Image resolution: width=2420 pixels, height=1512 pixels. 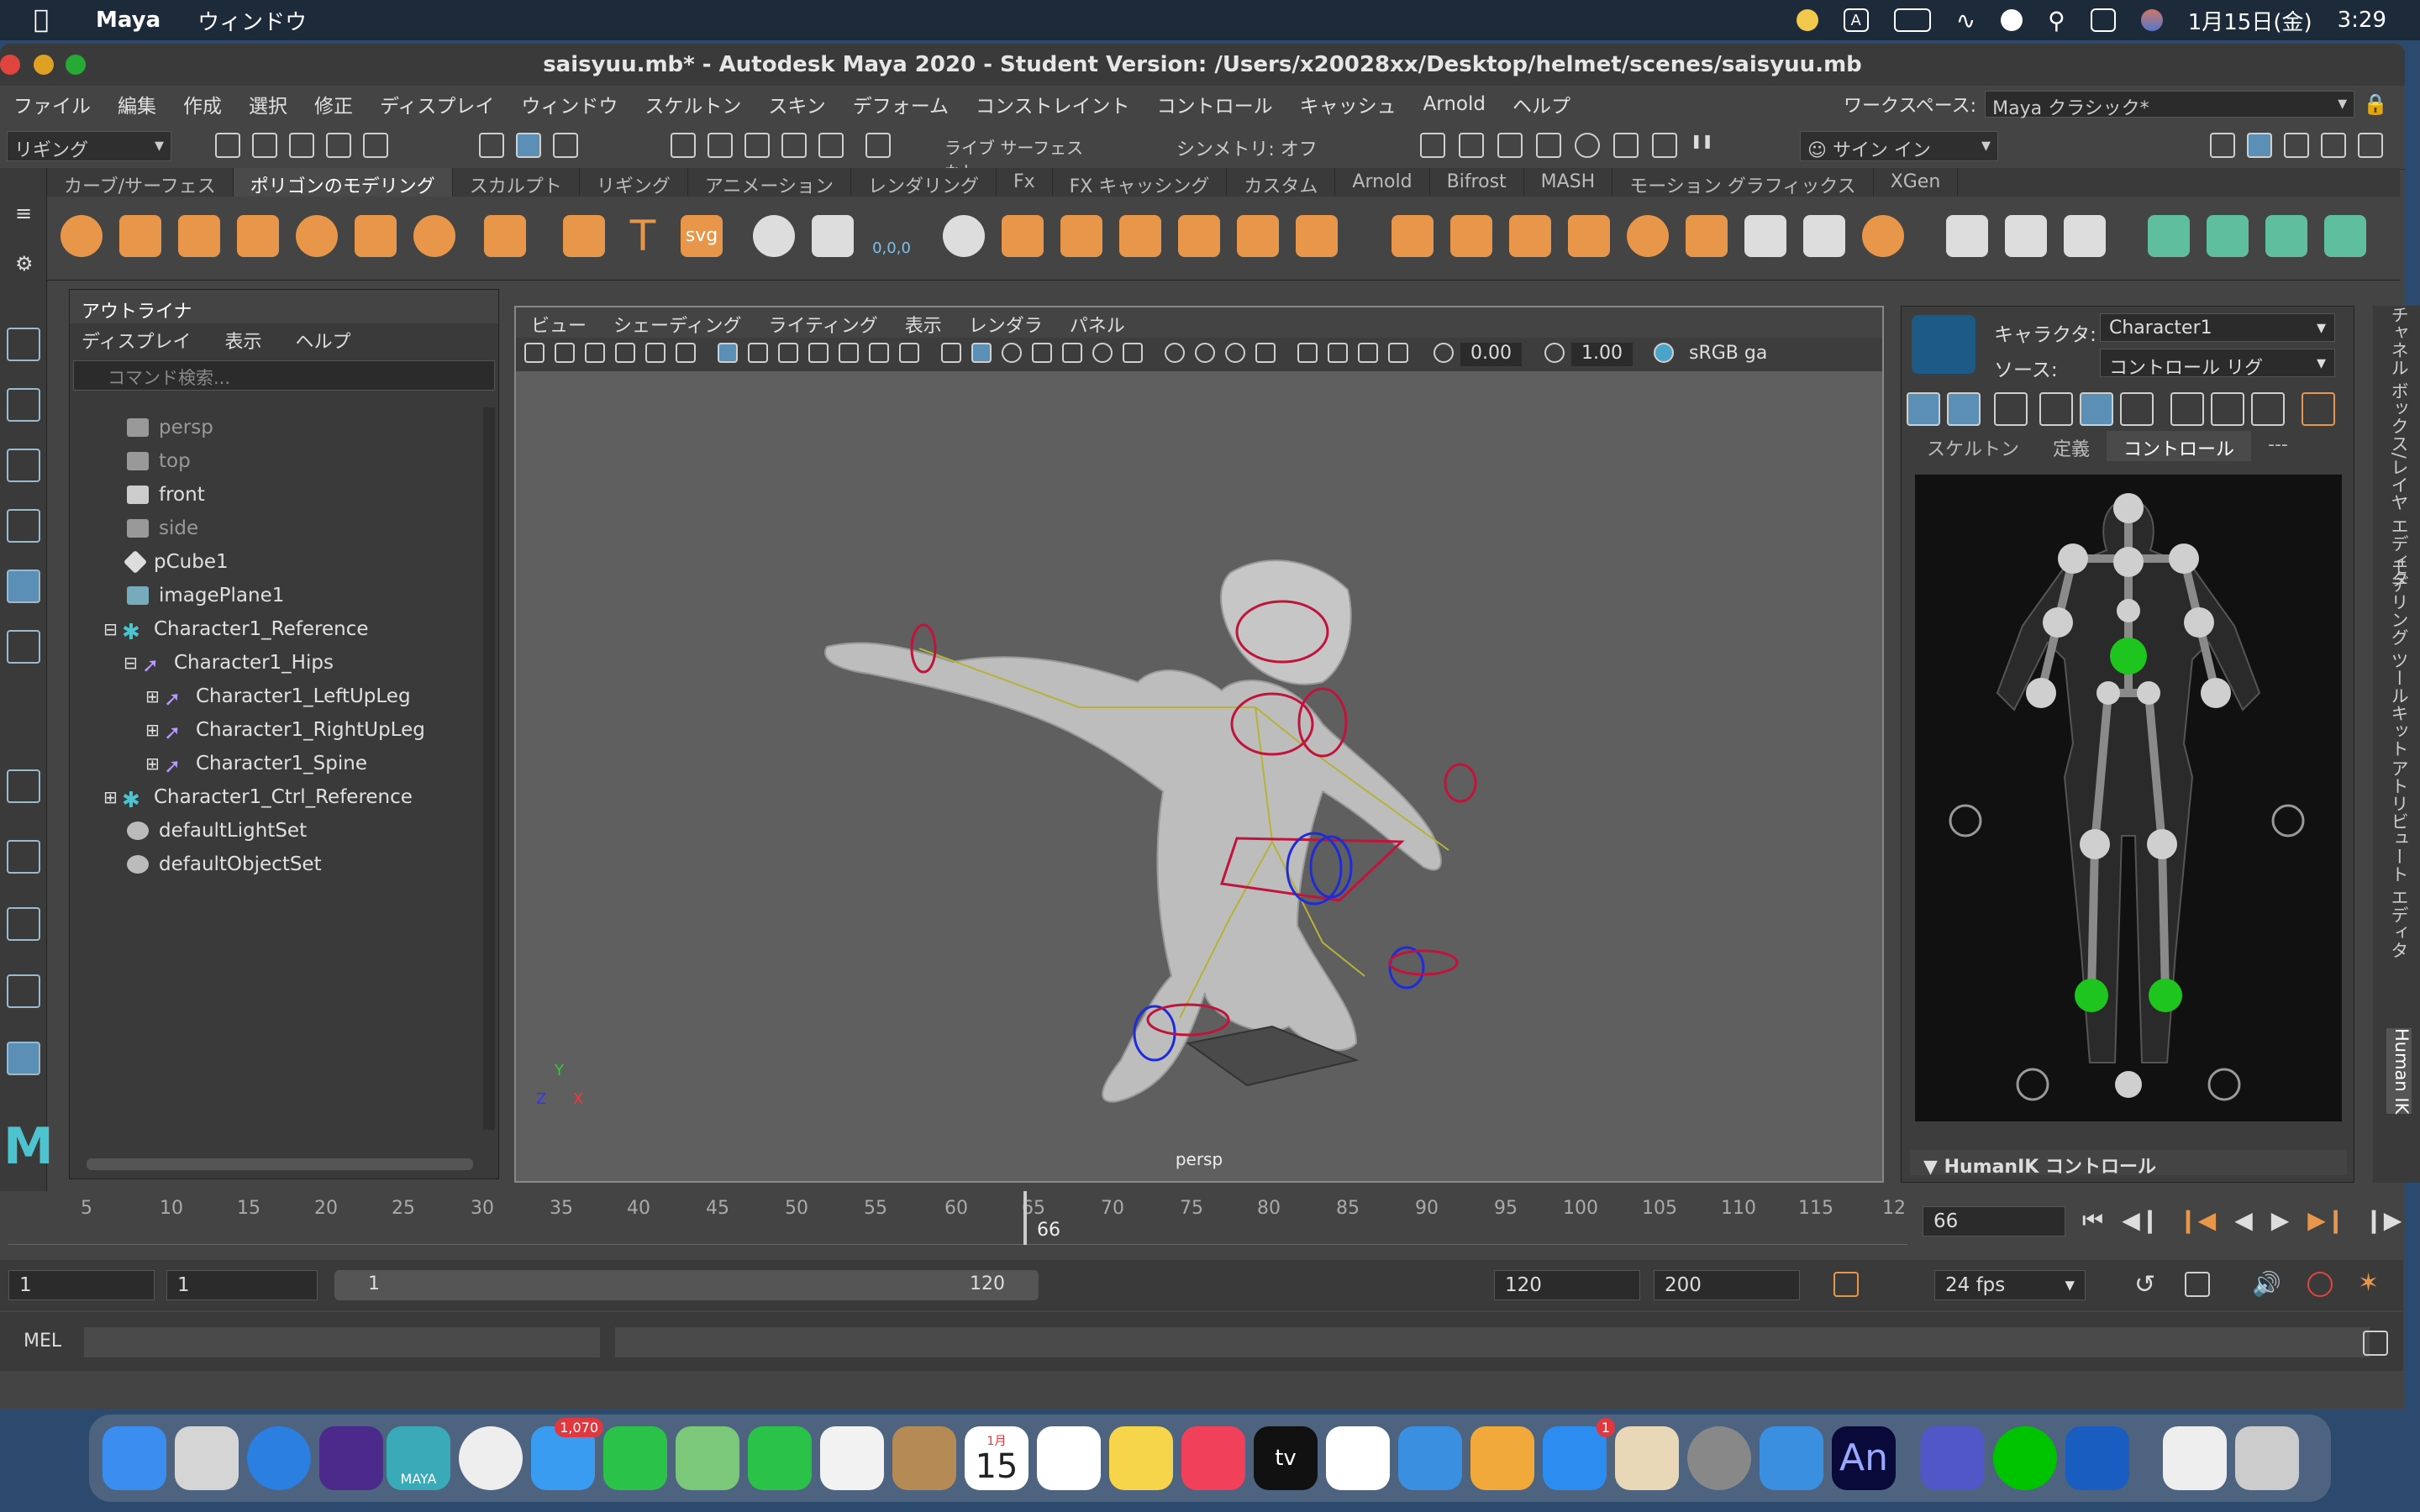 I want to click on translation-pin-icon, so click(x=2137, y=409).